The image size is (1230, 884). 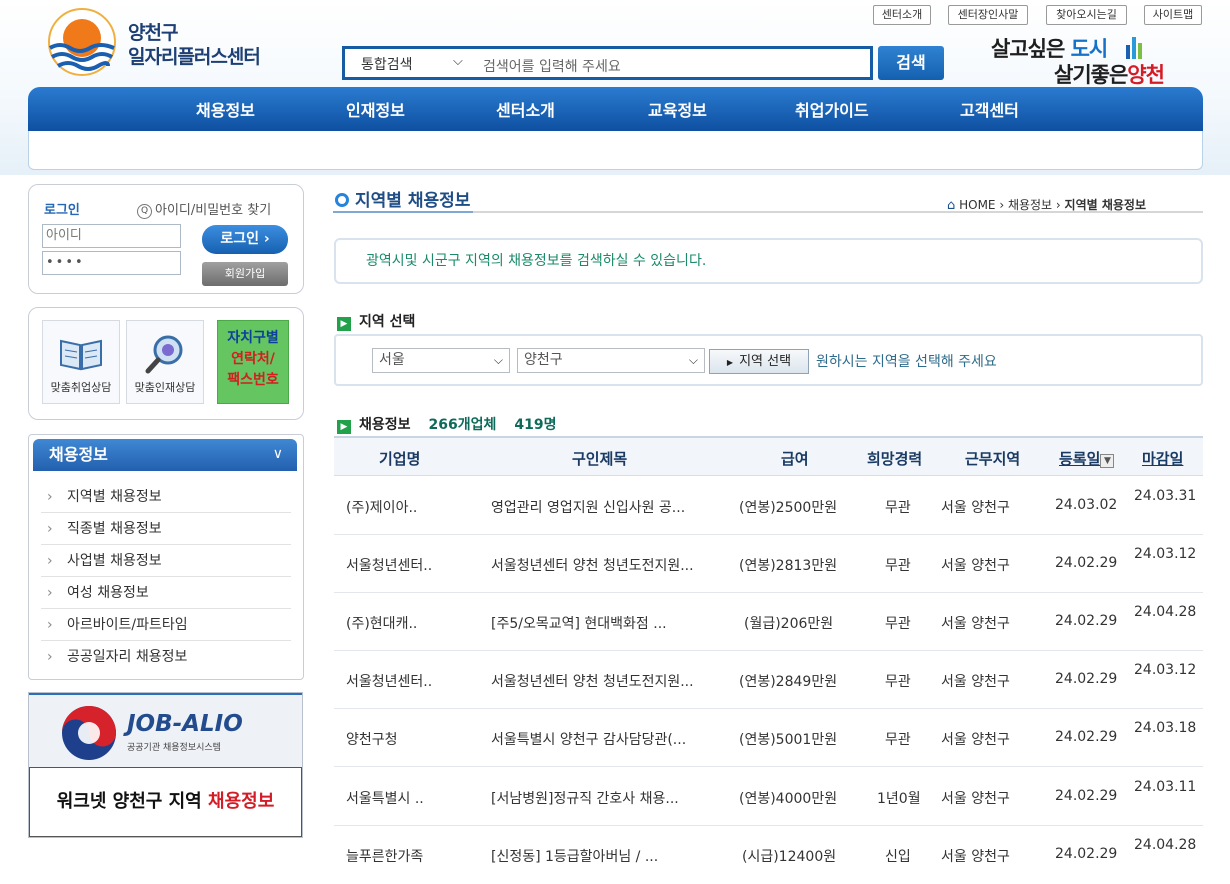 I want to click on title-divider-accent, so click(x=403, y=212).